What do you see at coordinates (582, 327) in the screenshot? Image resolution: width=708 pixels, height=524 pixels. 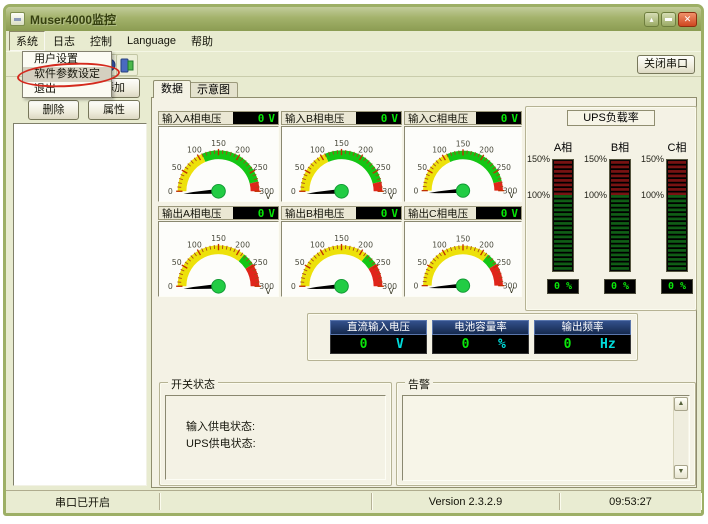 I see `display-label: 输出频率` at bounding box center [582, 327].